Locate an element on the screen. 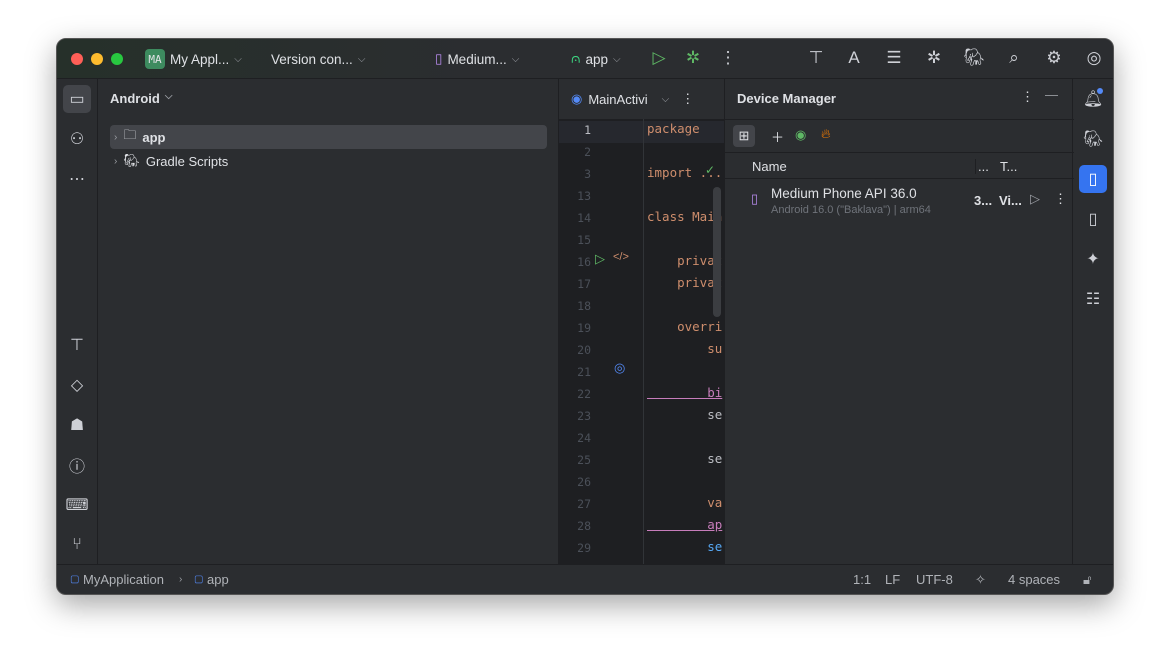  column-name: Name is located at coordinates (769, 166).